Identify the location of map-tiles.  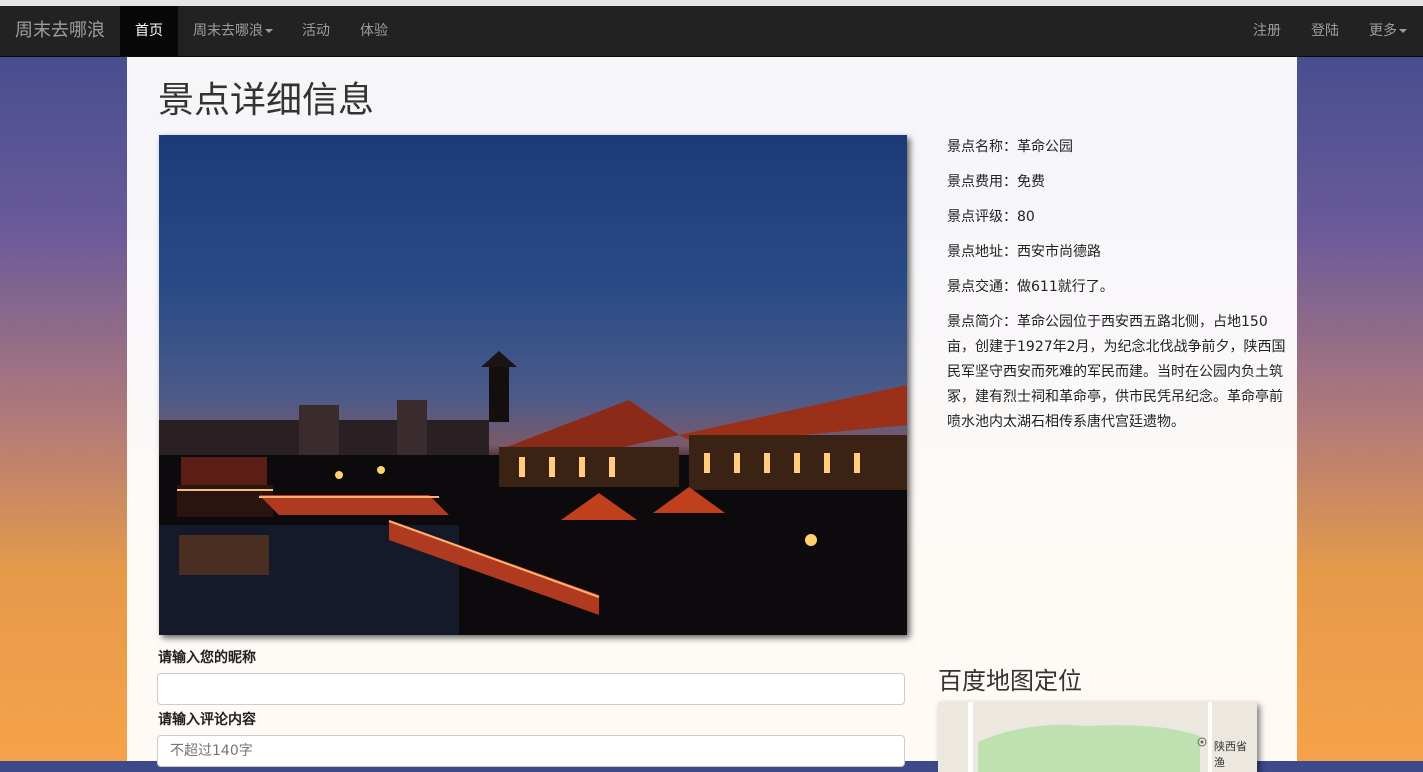
(1097, 737).